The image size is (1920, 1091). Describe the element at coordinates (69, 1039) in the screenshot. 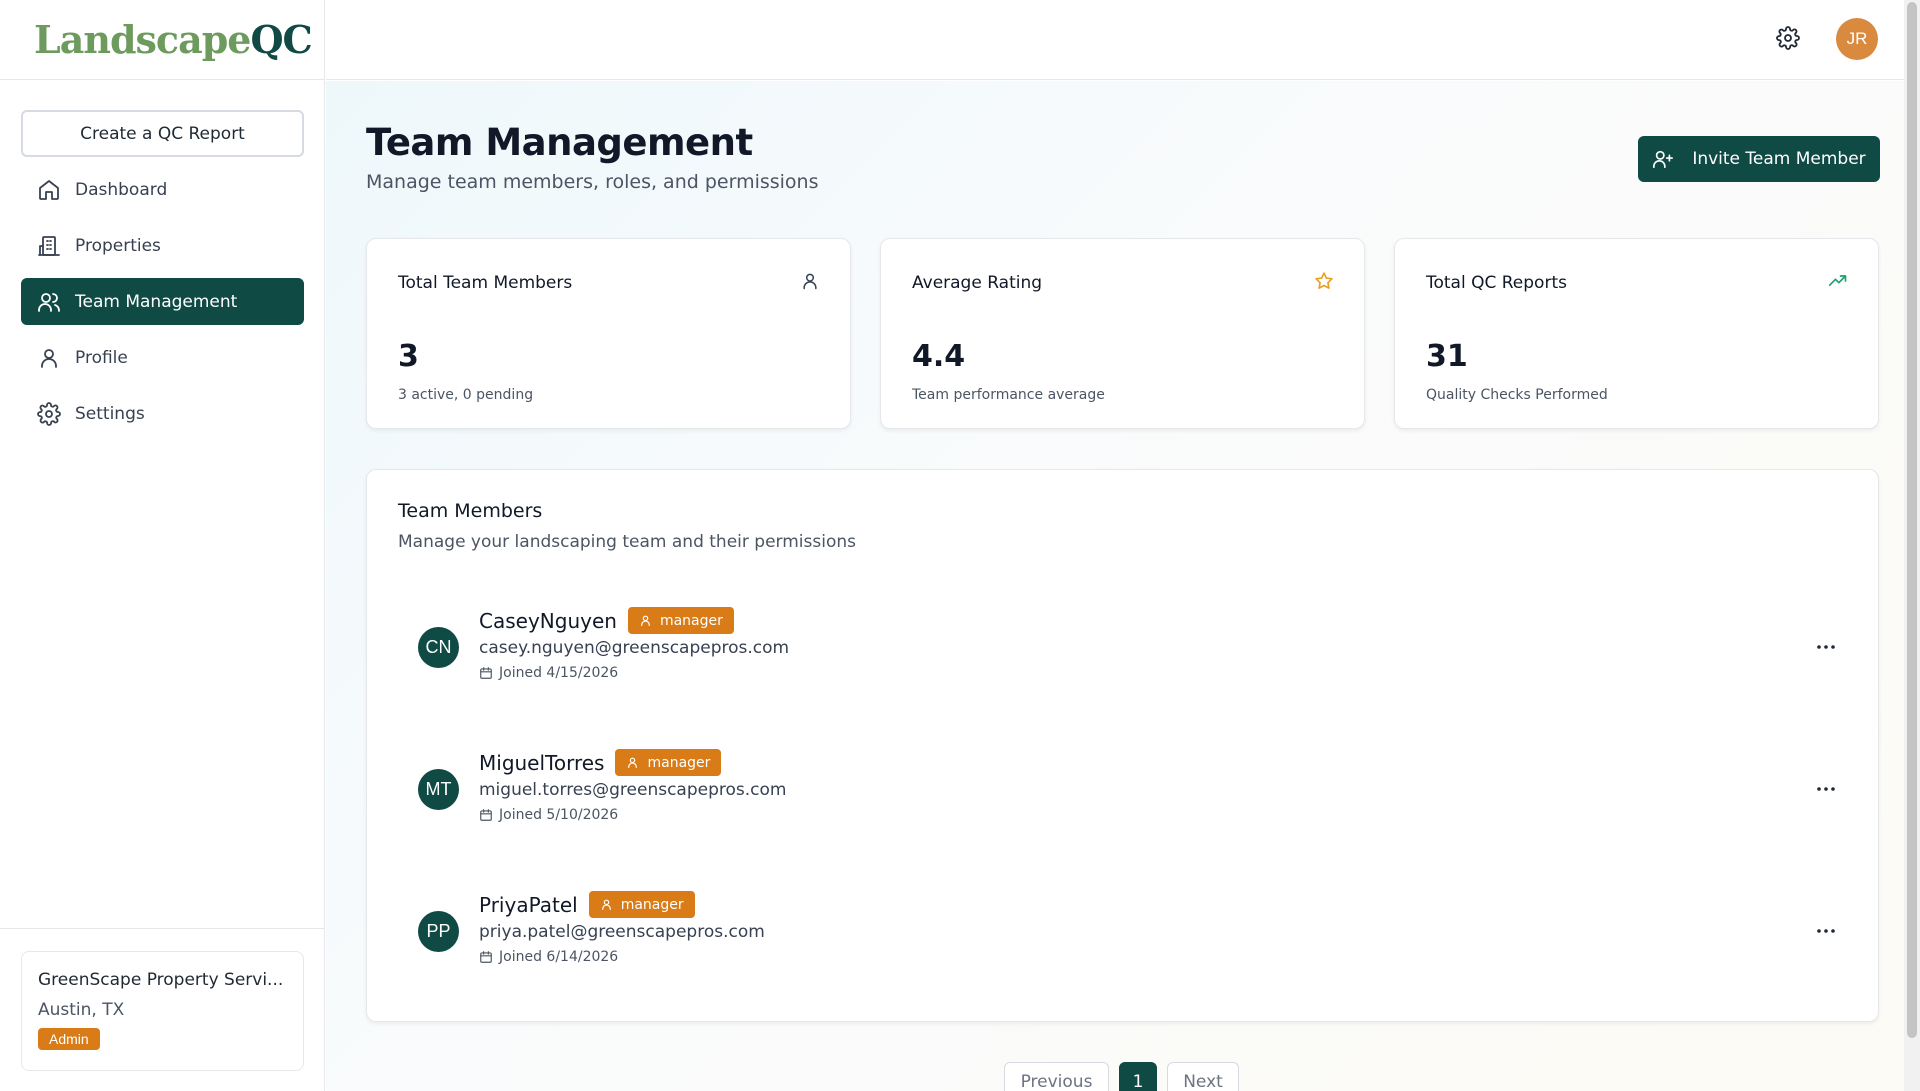

I see `role-badge: Admin` at that location.